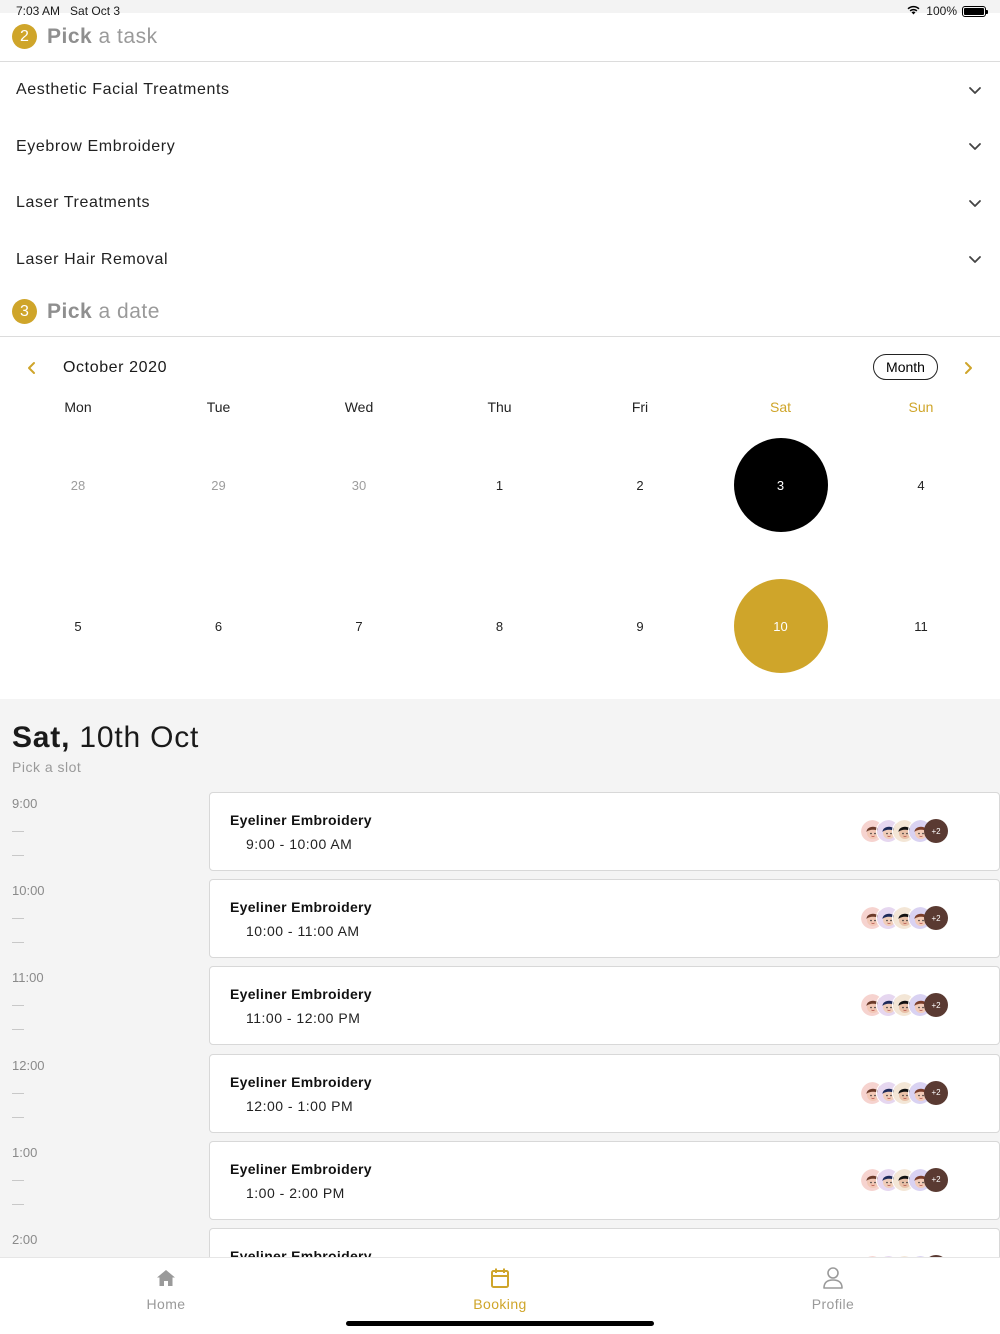 This screenshot has width=1000, height=1334. Describe the element at coordinates (25, 1239) in the screenshot. I see `time-label: 2:00` at that location.